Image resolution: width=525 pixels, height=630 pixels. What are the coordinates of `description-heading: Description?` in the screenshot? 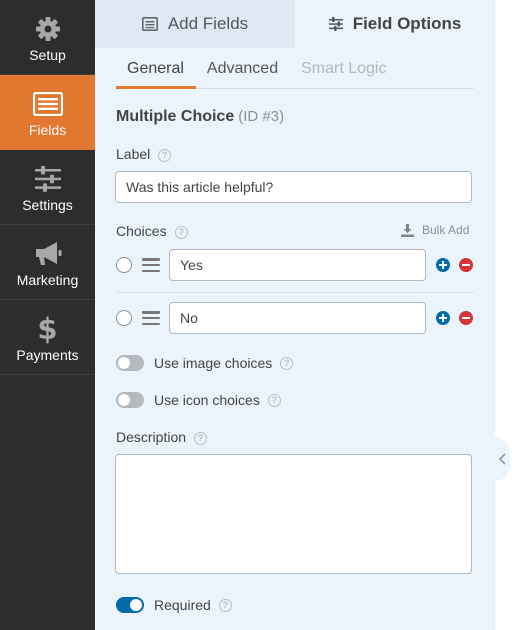 It's located at (162, 438).